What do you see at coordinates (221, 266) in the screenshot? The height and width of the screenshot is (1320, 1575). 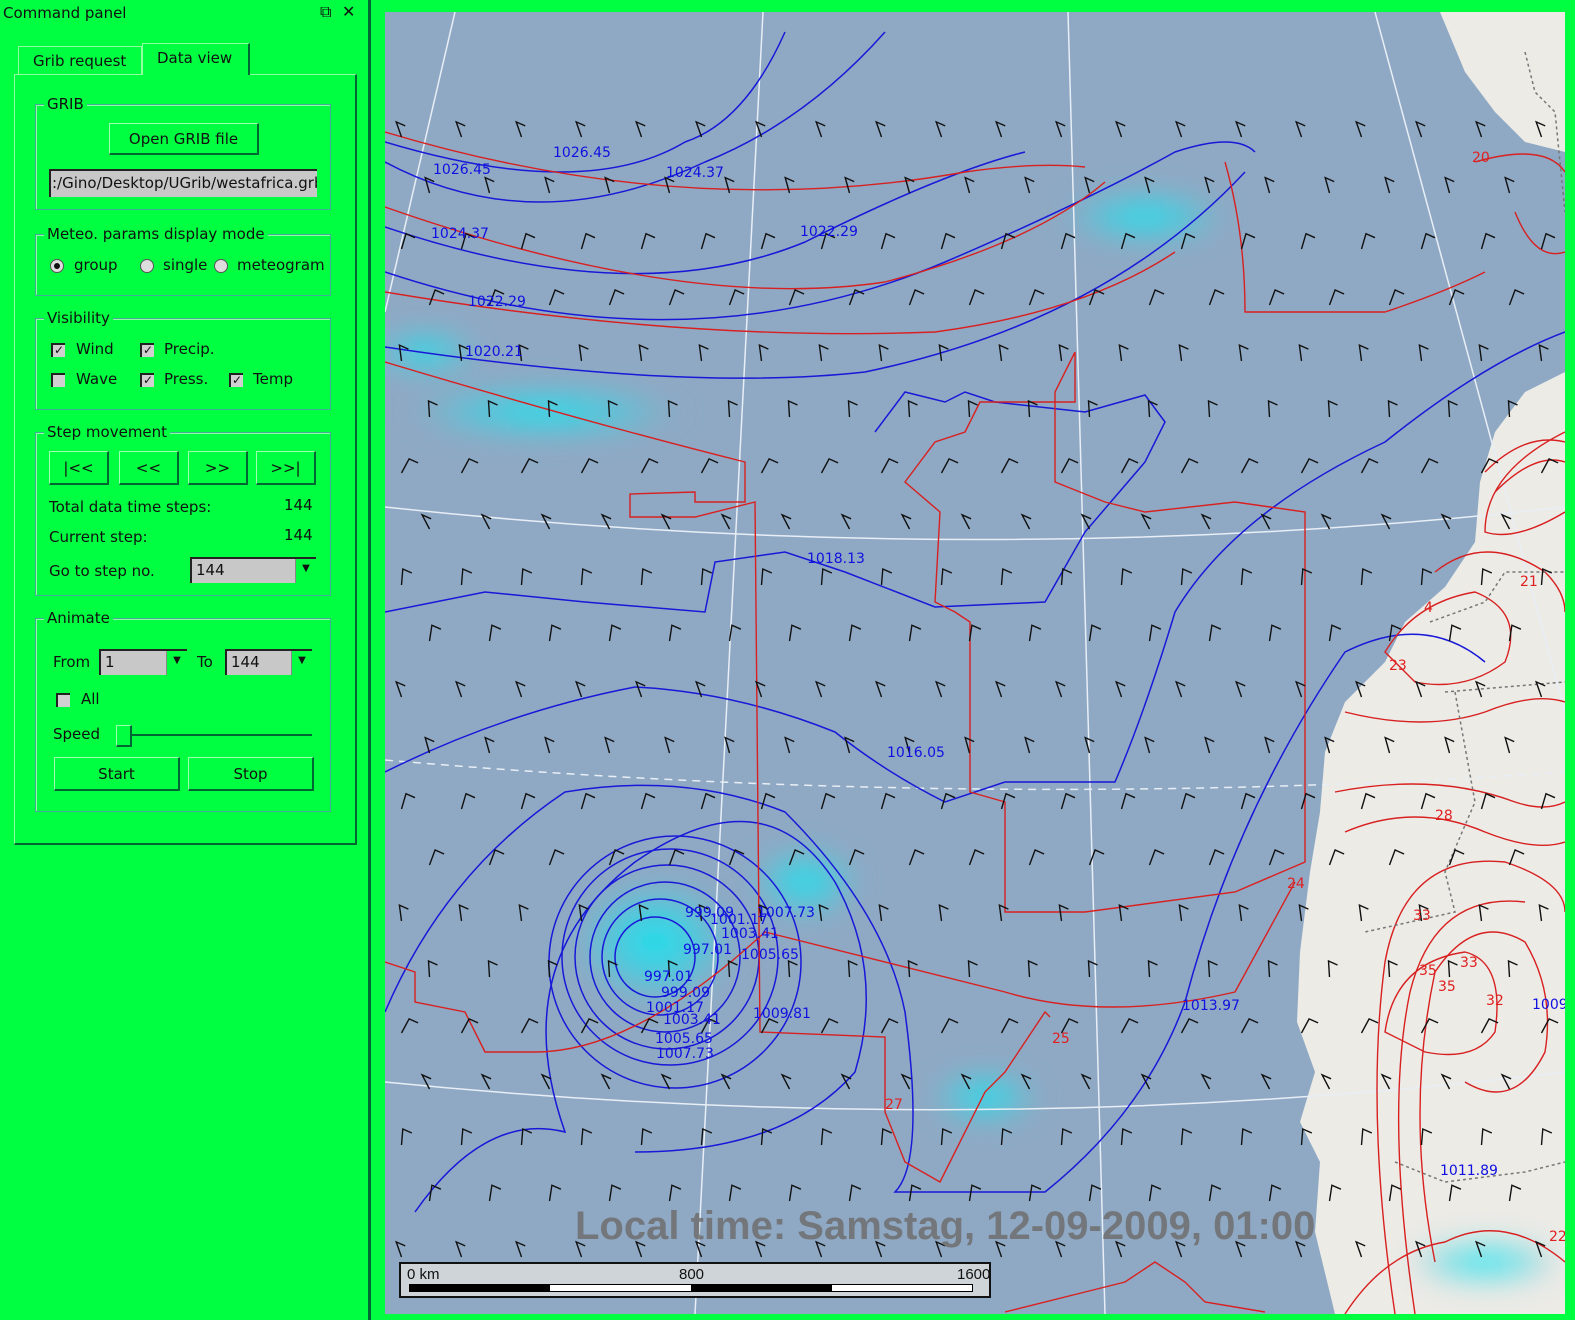 I see `radio-meteogram` at bounding box center [221, 266].